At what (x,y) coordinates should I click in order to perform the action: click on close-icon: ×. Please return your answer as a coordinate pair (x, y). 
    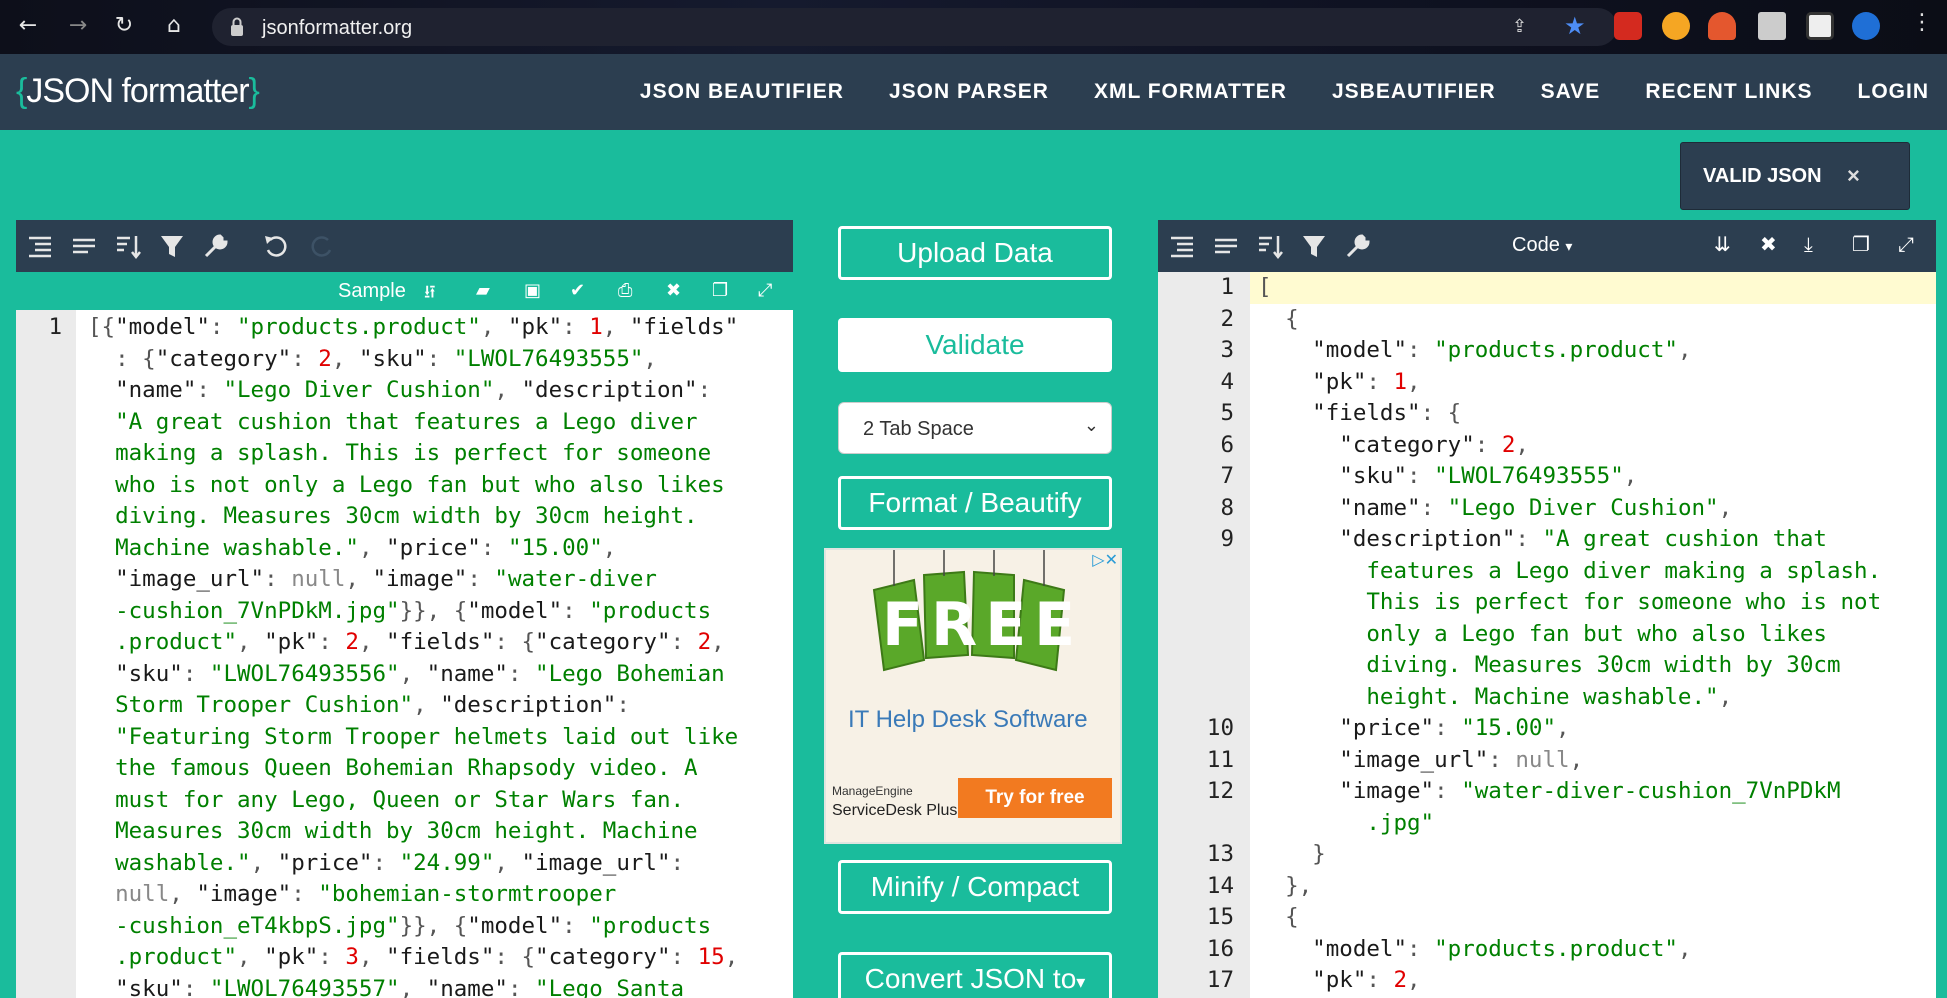
    Looking at the image, I should click on (1853, 176).